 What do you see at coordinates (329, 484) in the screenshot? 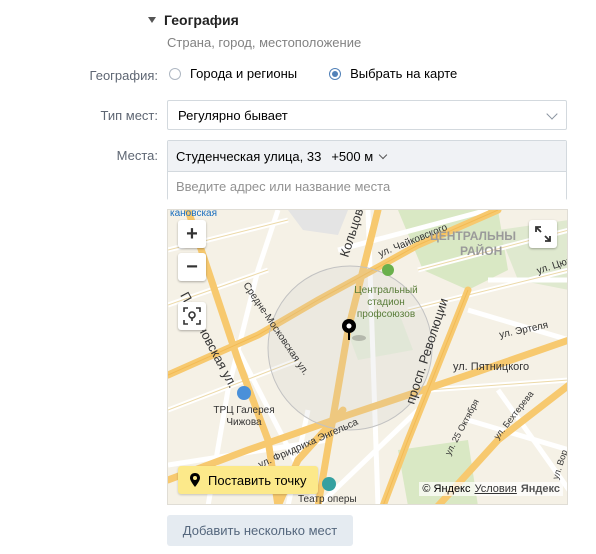
I see `theater-icon` at bounding box center [329, 484].